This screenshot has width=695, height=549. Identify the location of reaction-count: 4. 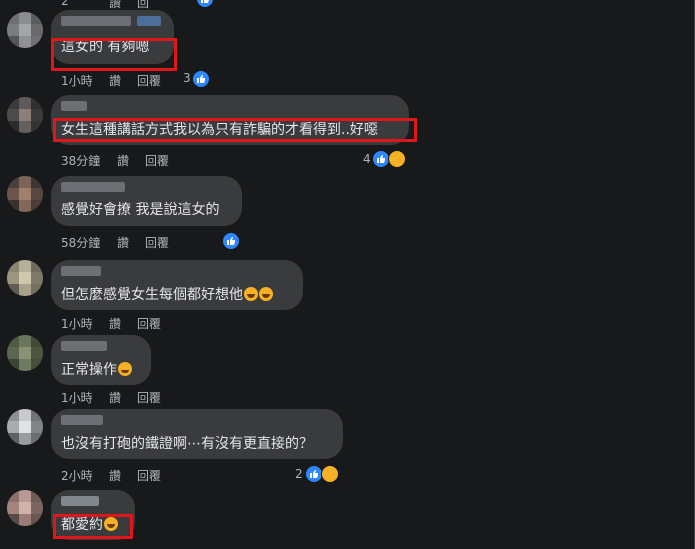
(367, 159).